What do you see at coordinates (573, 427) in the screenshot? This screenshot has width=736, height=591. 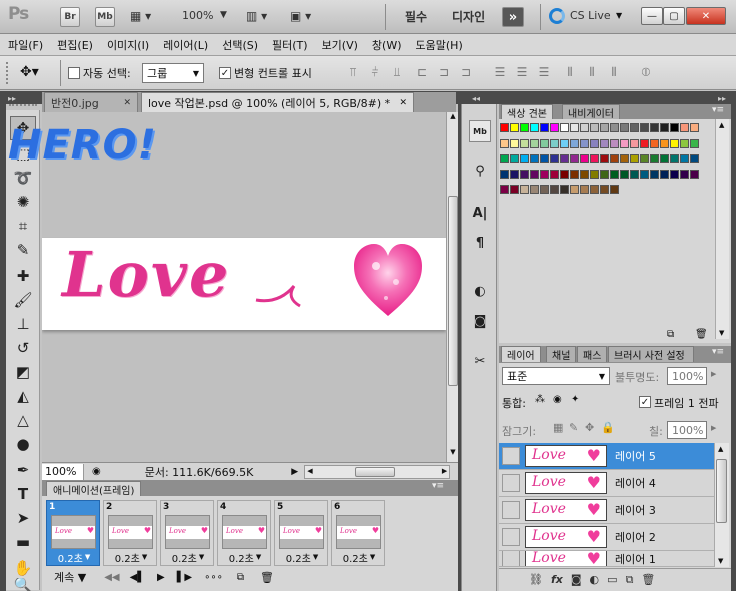 I see `lock-pixels-icon: ✎` at bounding box center [573, 427].